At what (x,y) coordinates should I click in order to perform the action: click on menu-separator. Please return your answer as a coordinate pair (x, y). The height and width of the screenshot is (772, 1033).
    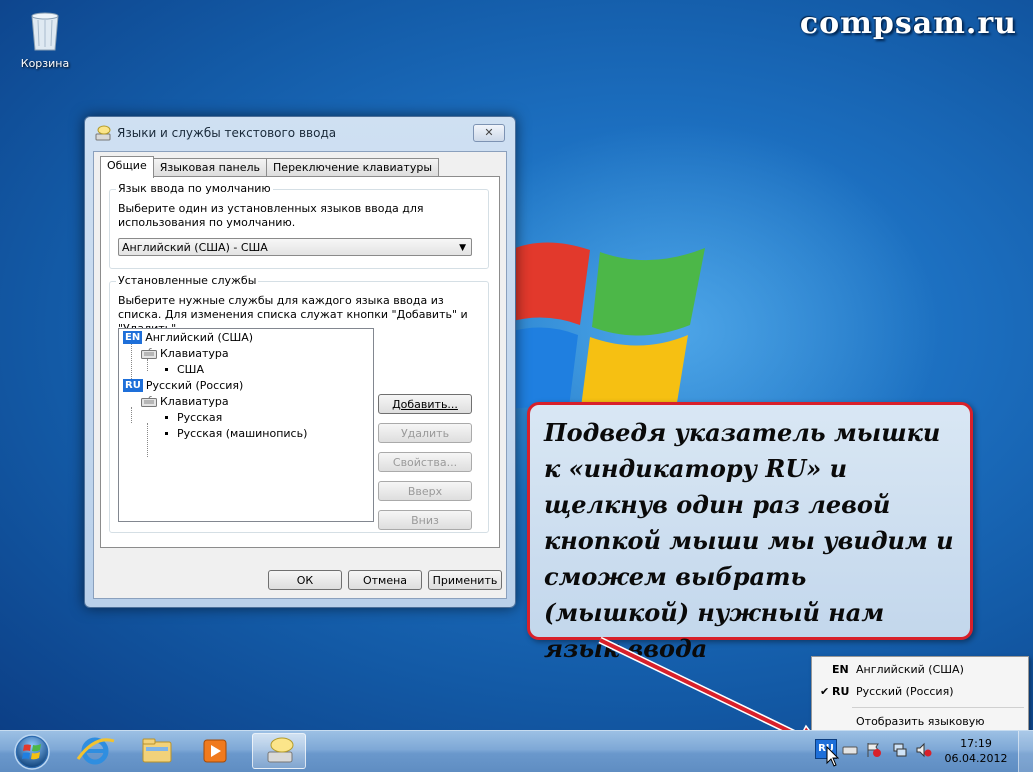
    Looking at the image, I should click on (938, 707).